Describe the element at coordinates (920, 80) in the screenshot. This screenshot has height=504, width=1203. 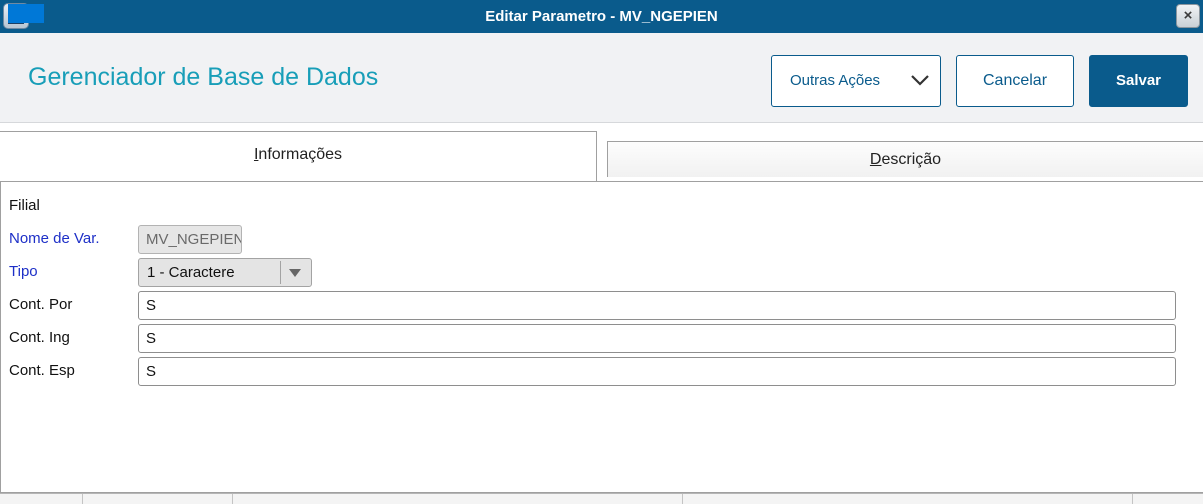
I see `chevron-down-icon` at that location.